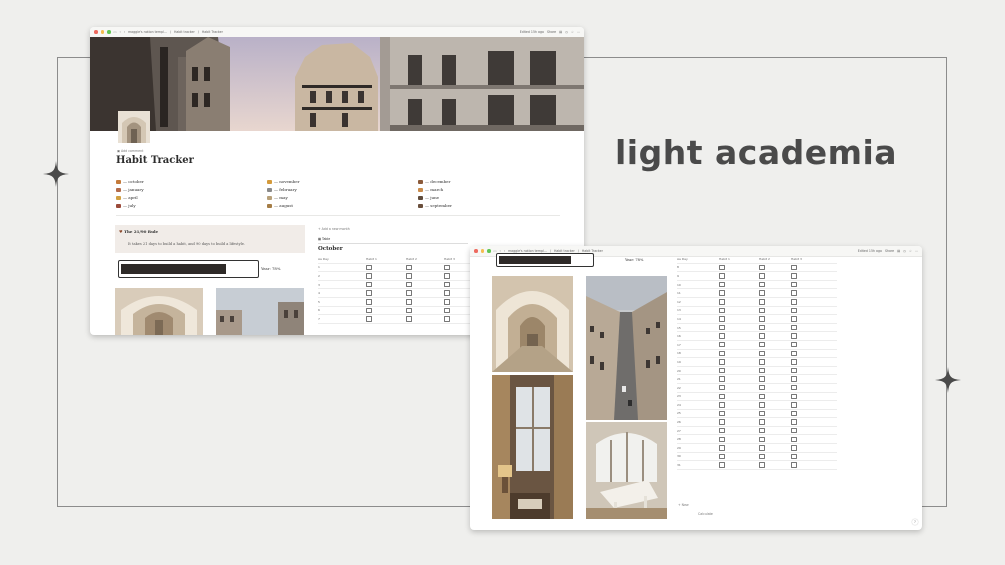  Describe the element at coordinates (127, 198) in the screenshot. I see `month-link-april: — april` at that location.